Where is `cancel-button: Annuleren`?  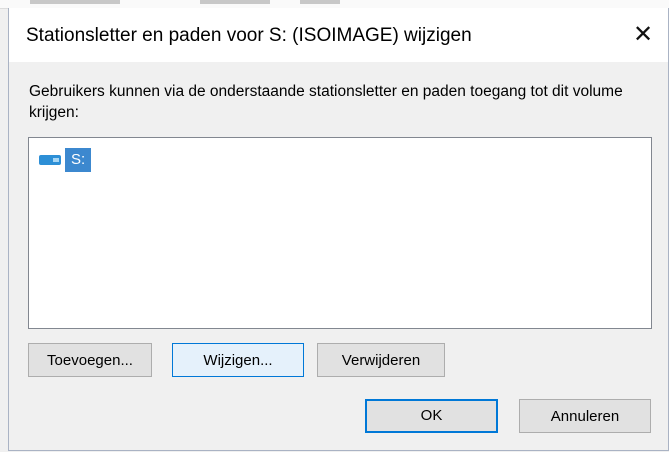
cancel-button: Annuleren is located at coordinates (585, 416).